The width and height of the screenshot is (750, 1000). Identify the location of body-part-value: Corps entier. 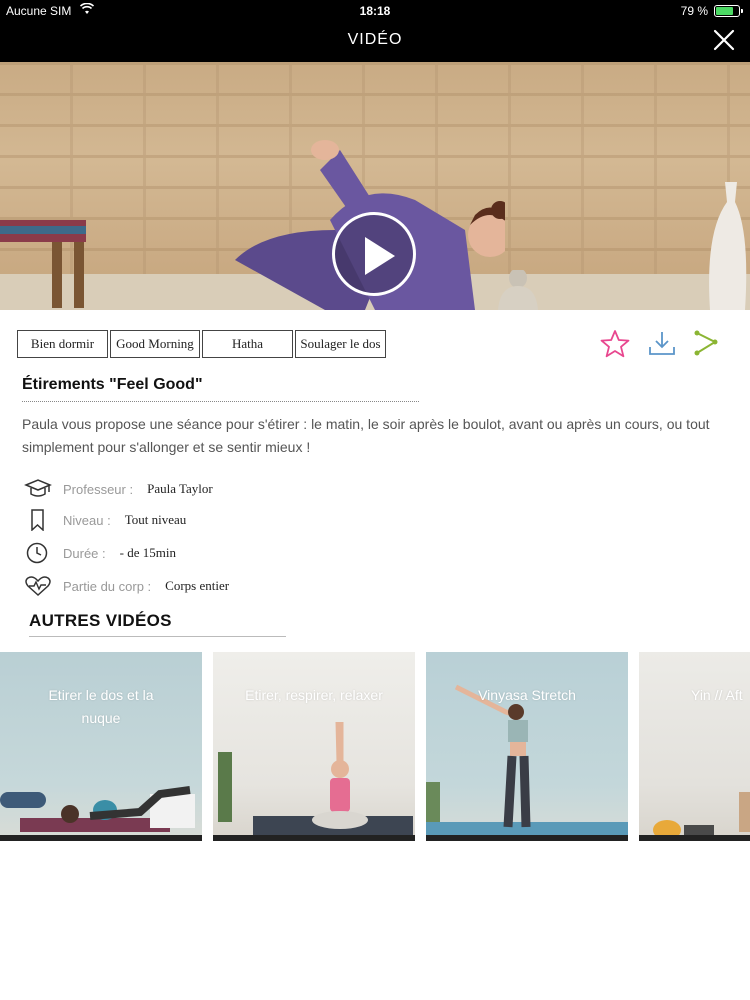
(197, 585).